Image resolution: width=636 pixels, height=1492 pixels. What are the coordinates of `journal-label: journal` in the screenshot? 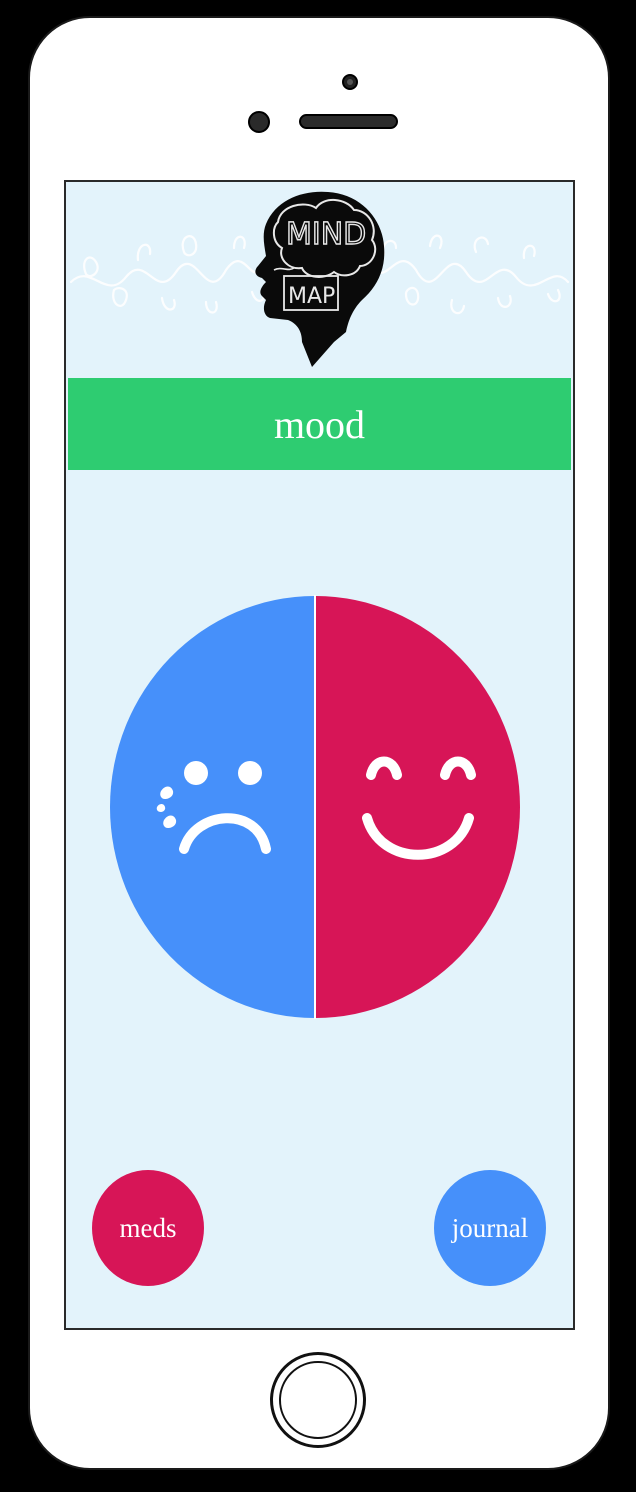 It's located at (490, 1227).